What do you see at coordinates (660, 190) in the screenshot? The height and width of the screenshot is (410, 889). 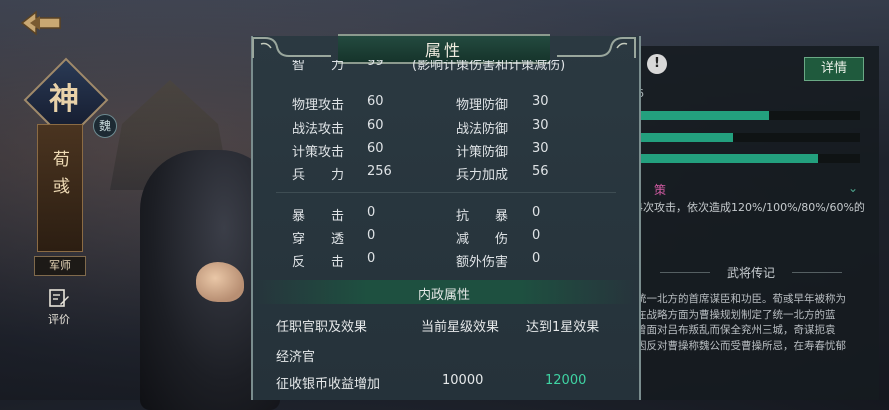 I see `strategy-label: 策` at bounding box center [660, 190].